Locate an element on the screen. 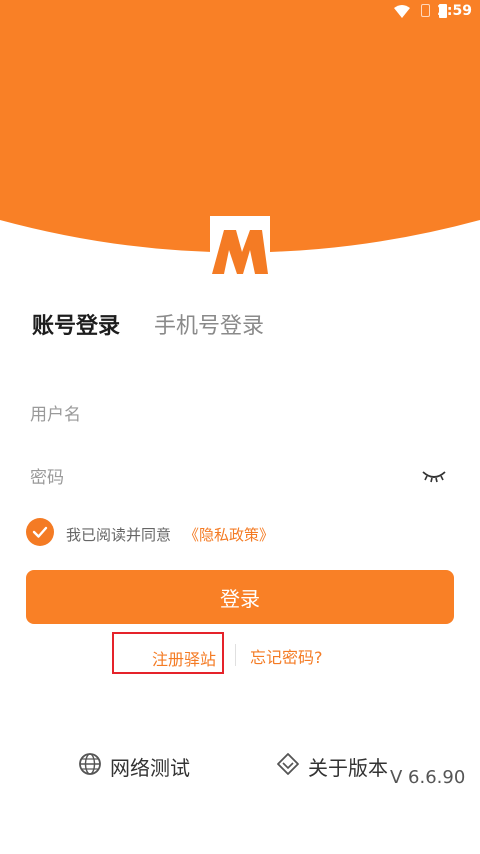  status-time: 2:59 is located at coordinates (454, 11).